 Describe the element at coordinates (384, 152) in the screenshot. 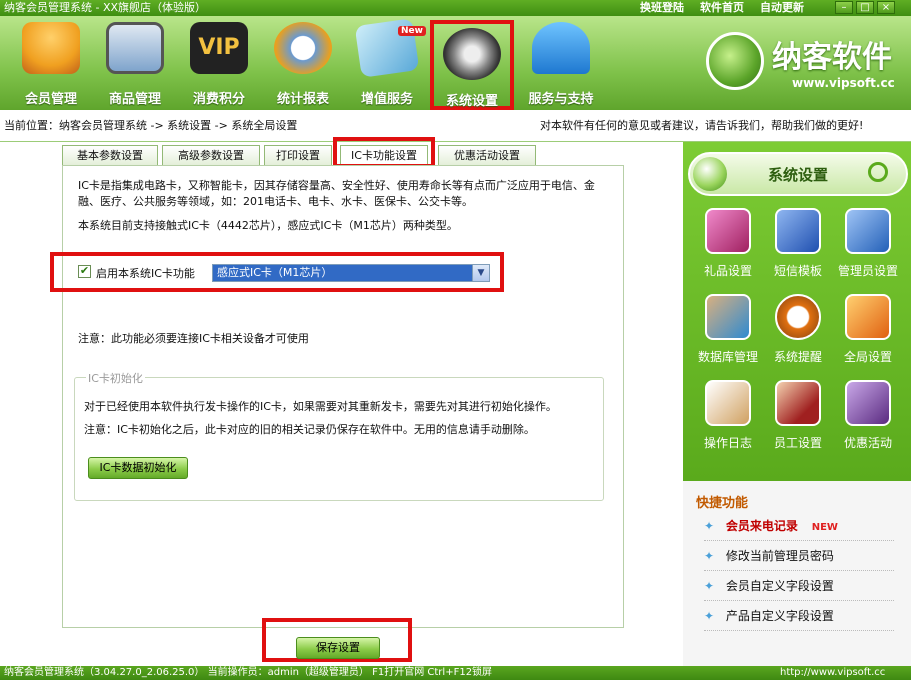

I see `tab-highlight` at that location.